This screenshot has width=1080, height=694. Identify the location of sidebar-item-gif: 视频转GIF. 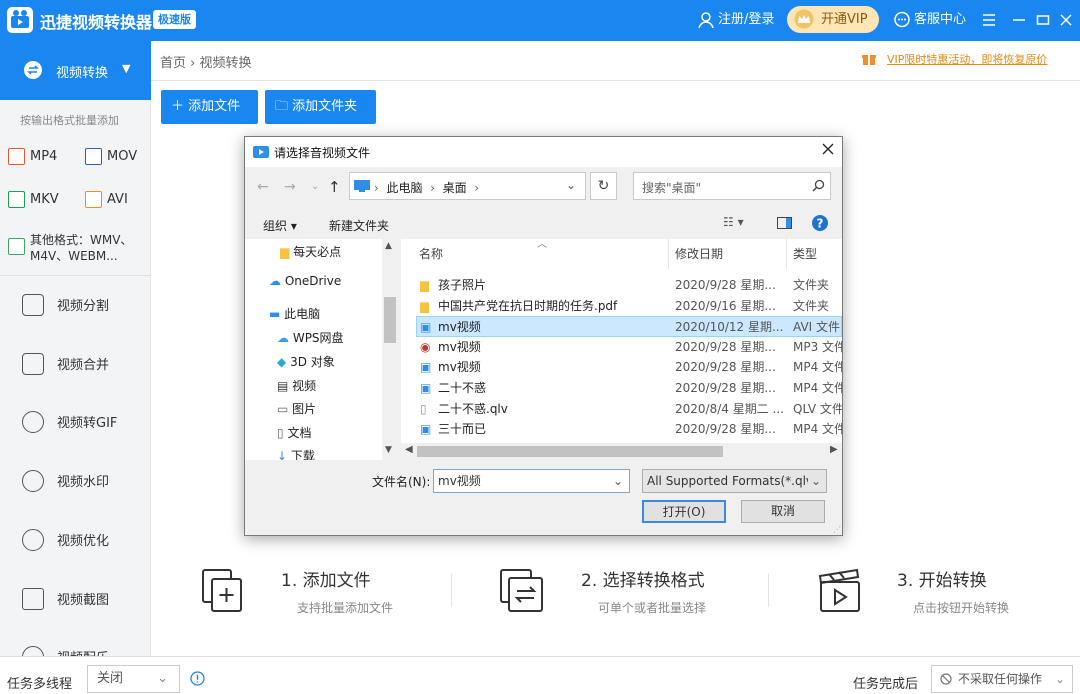
(75, 422).